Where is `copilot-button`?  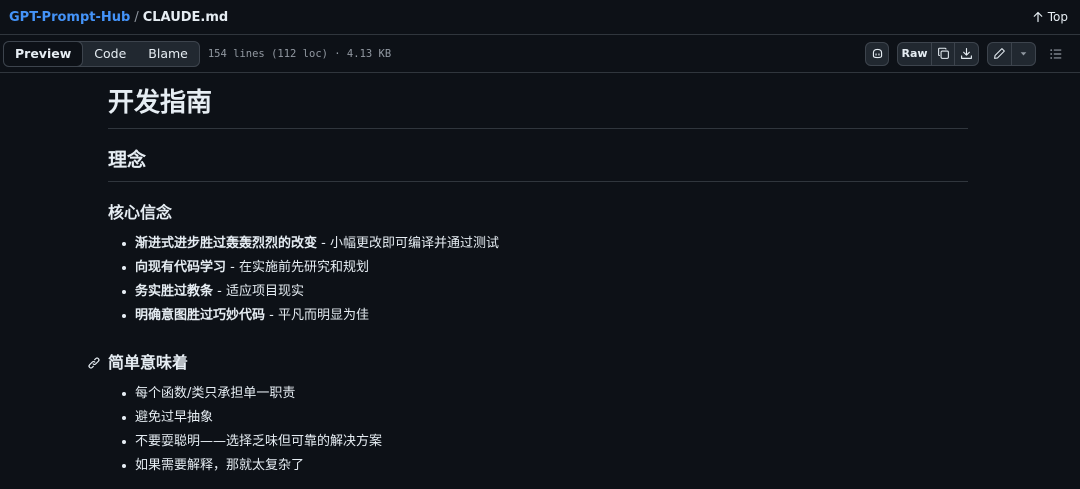
copilot-button is located at coordinates (877, 53).